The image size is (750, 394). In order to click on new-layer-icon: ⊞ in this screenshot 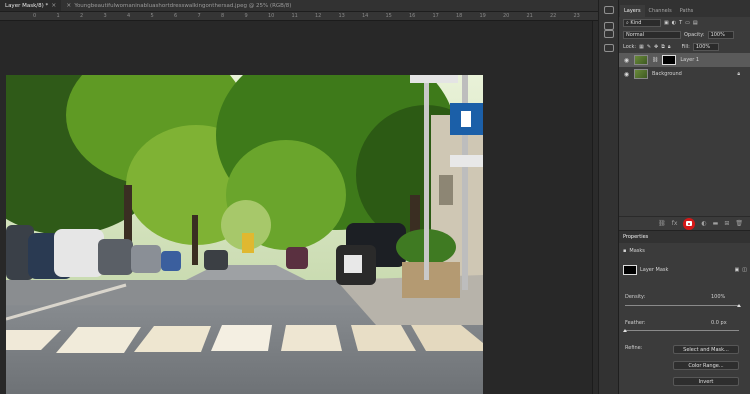, I will do `click(726, 223)`.